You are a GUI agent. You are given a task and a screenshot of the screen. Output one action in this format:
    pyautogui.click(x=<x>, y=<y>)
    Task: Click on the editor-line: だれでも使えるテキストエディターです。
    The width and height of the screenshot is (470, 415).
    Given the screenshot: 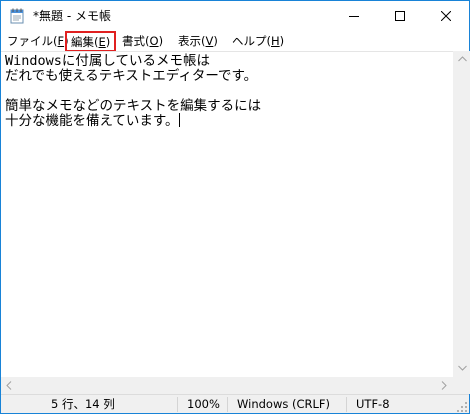 What is the action you would take?
    pyautogui.click(x=131, y=76)
    